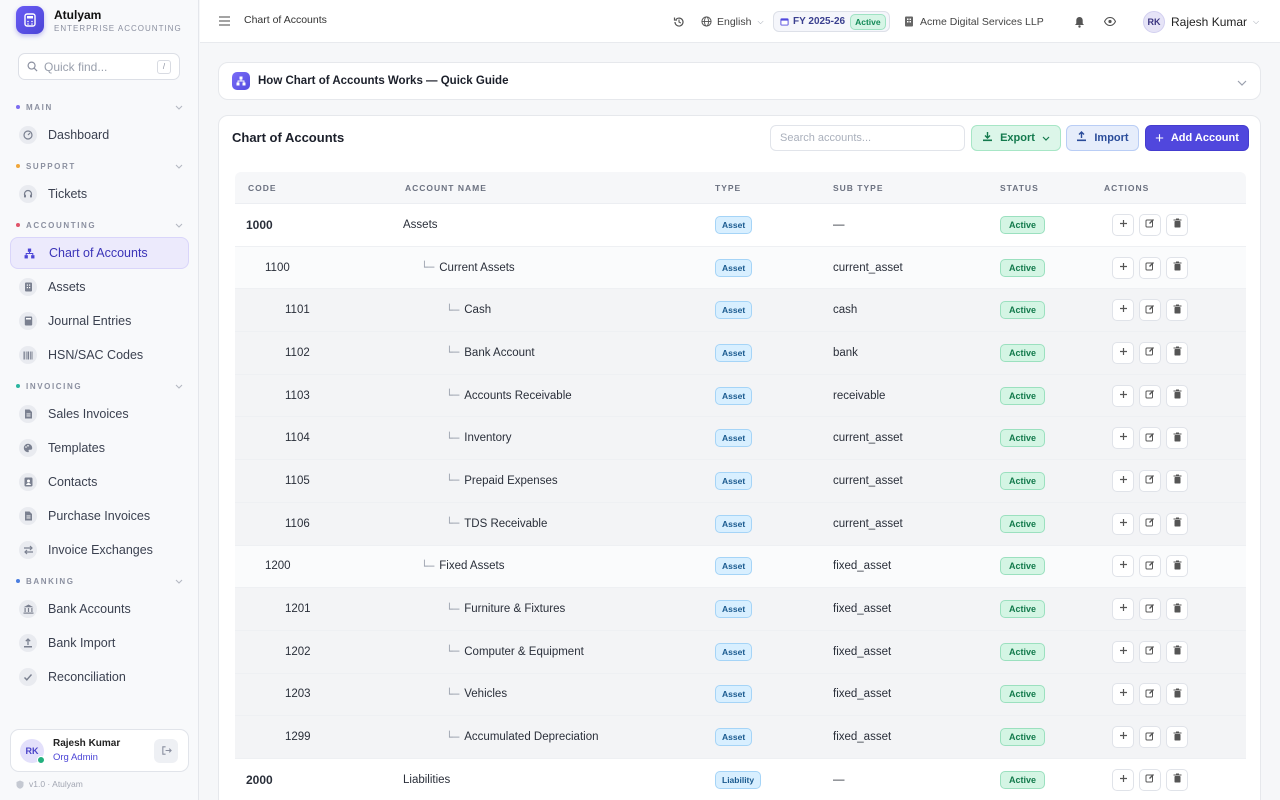 Image resolution: width=1280 pixels, height=800 pixels. I want to click on nav-section-main: MAIN, so click(99, 107).